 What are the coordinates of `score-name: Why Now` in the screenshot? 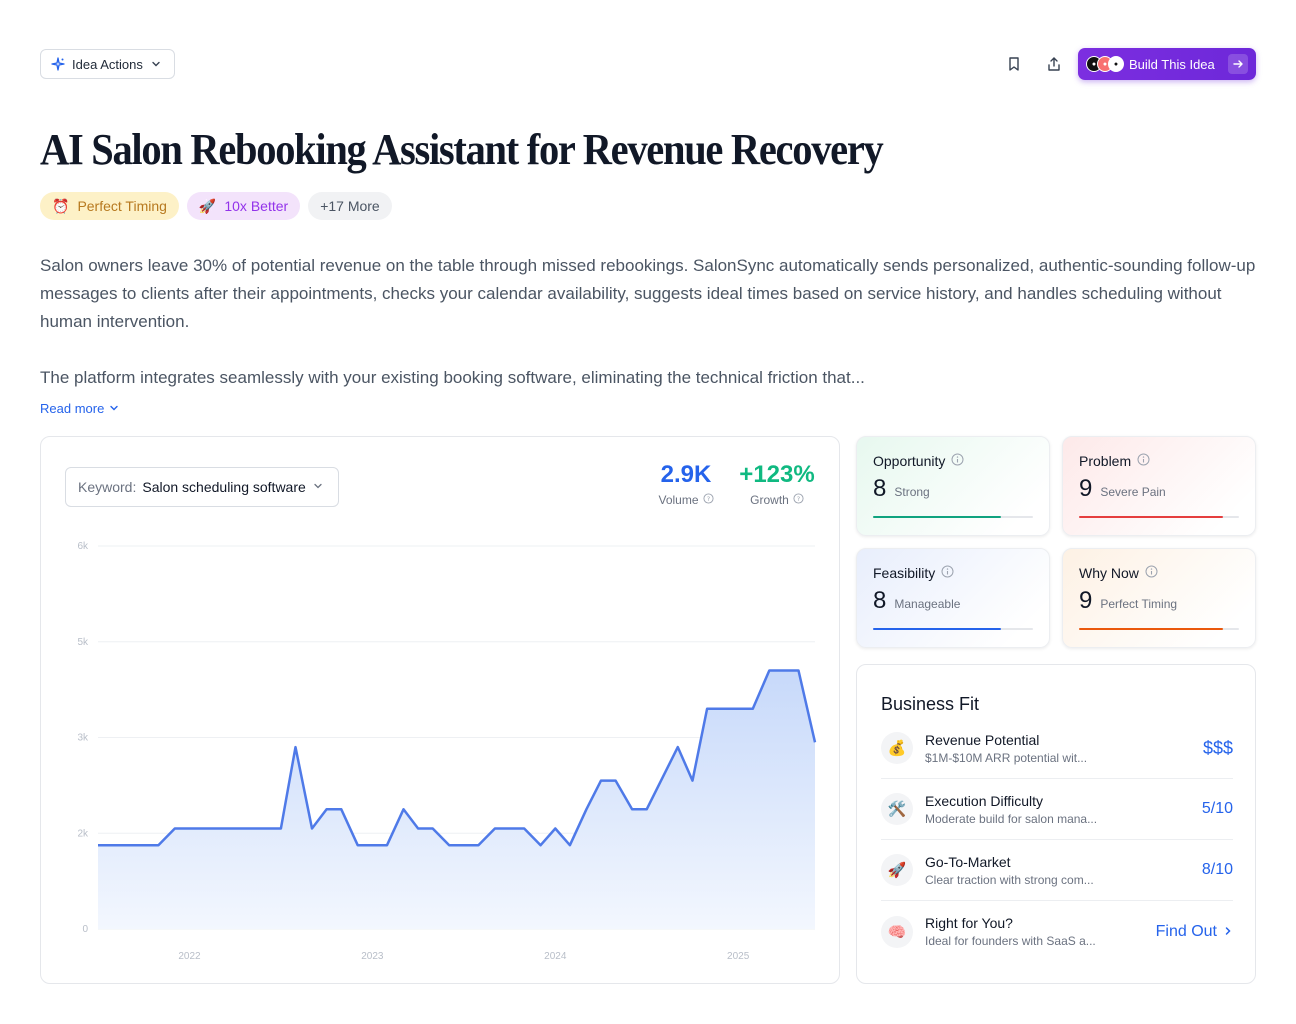 It's located at (1109, 573).